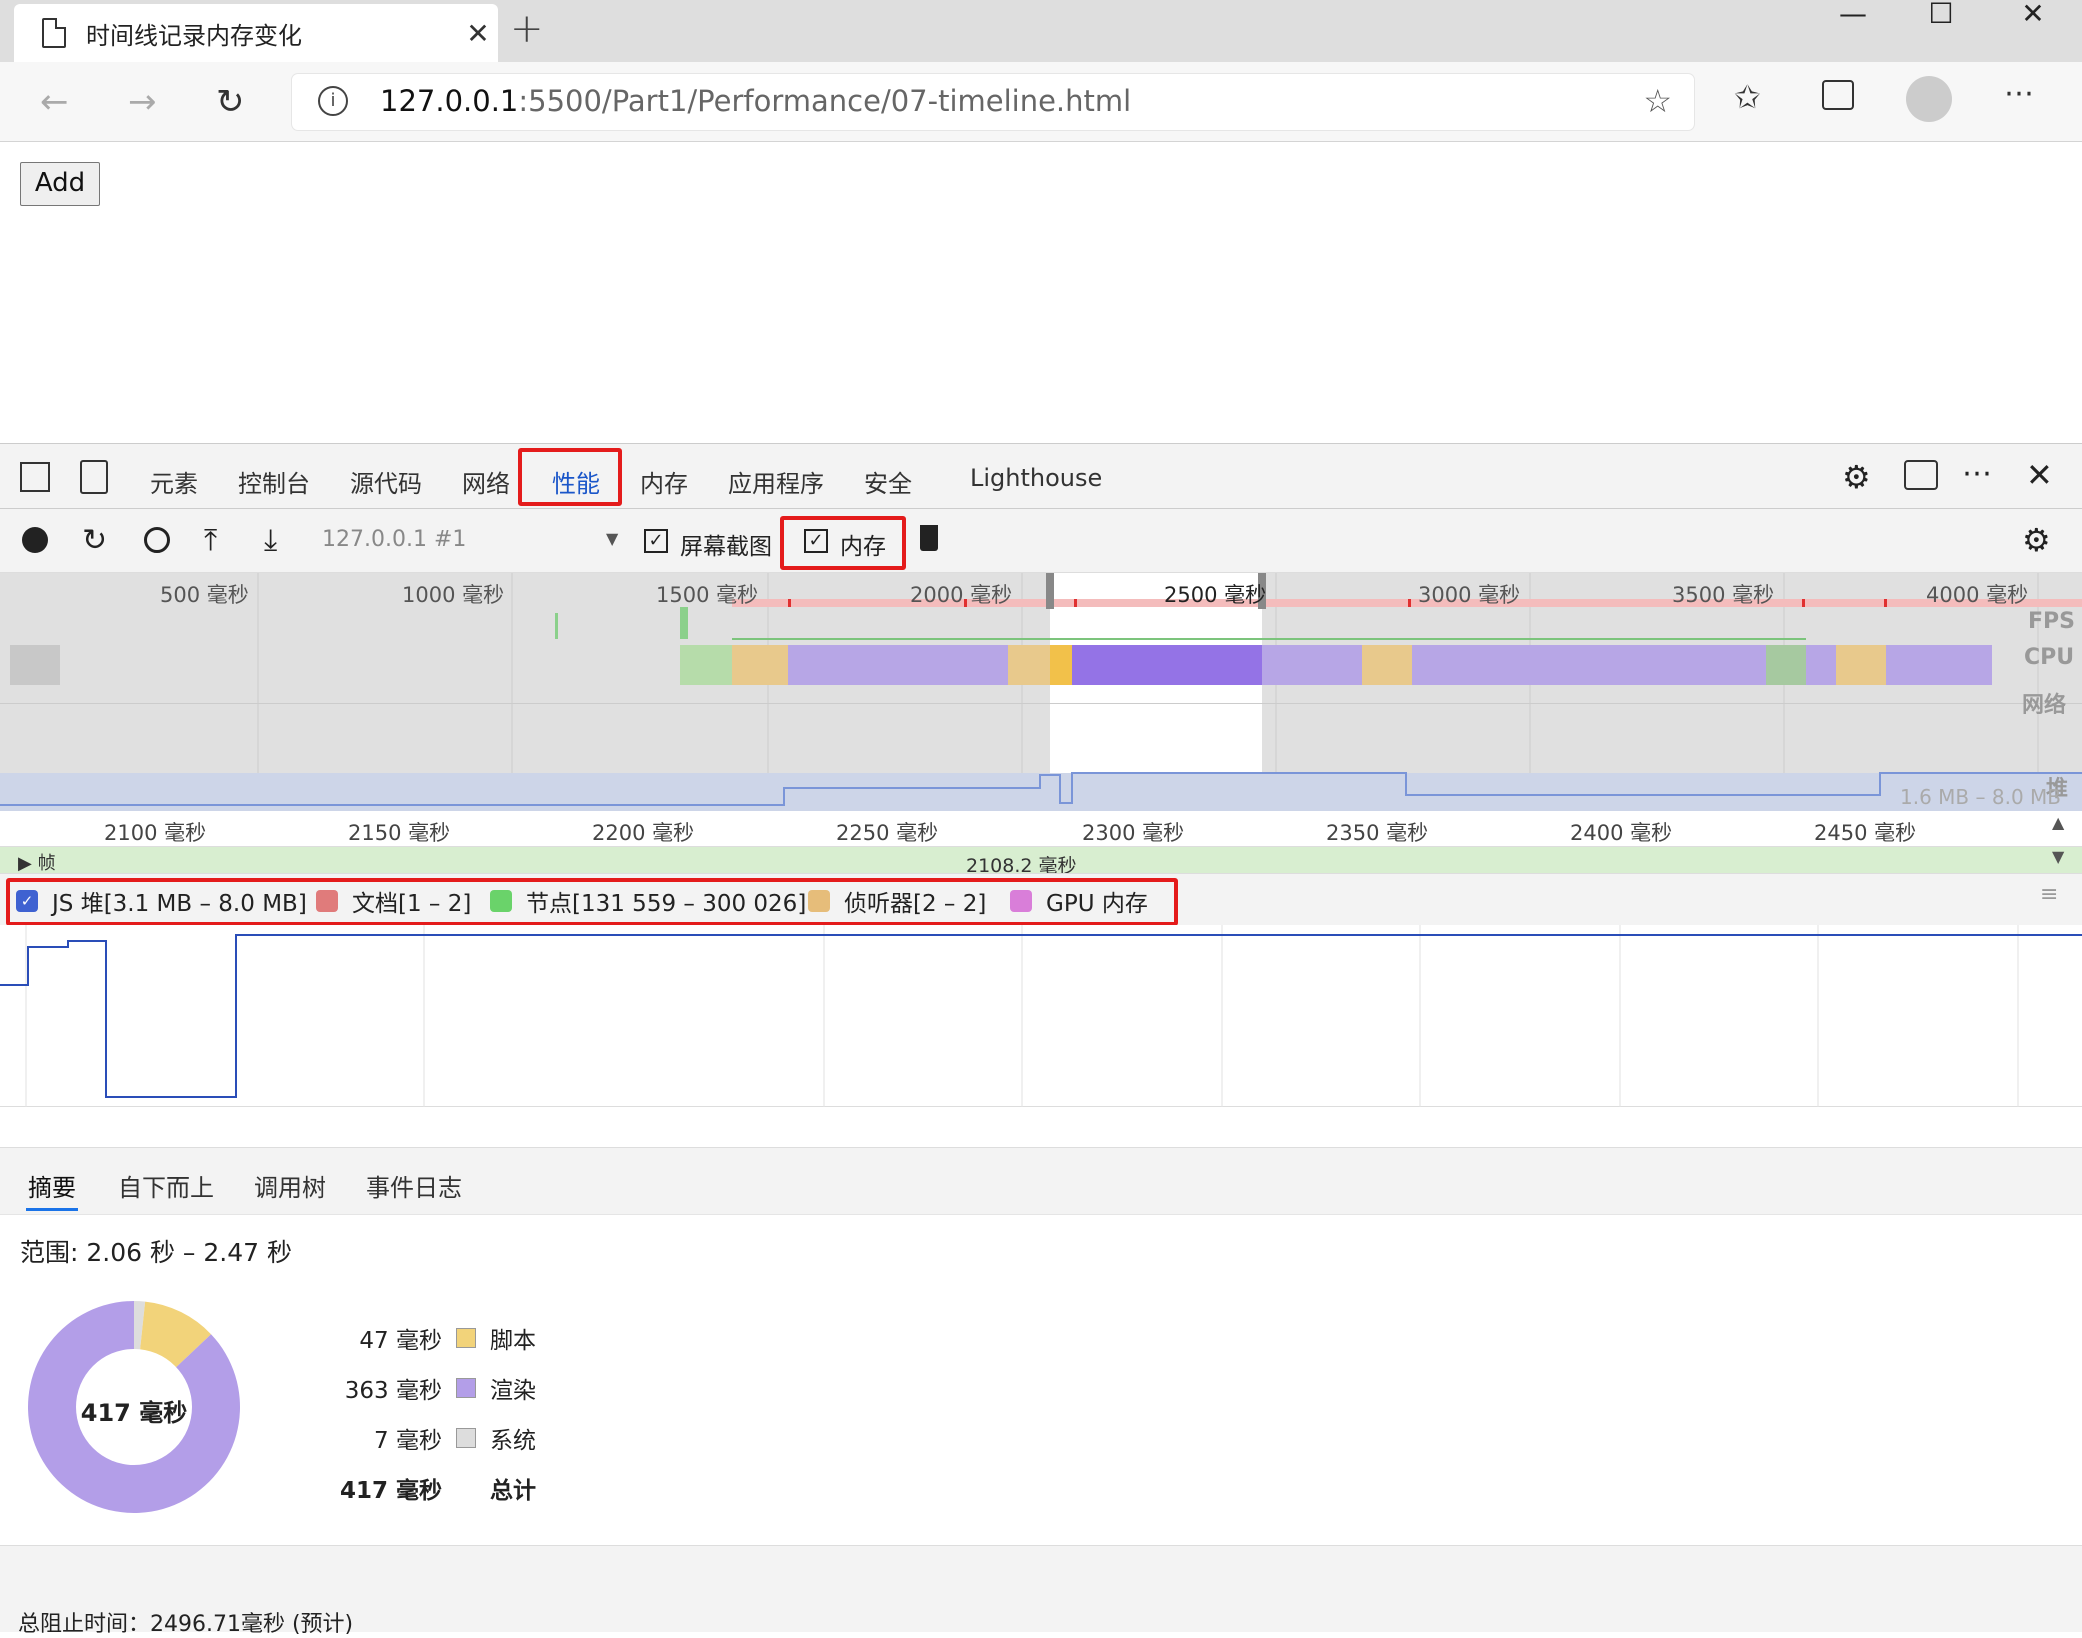 Image resolution: width=2082 pixels, height=1638 pixels. What do you see at coordinates (440, 1391) in the screenshot?
I see `summary-row-rendering: 363 毫秒 渲染` at bounding box center [440, 1391].